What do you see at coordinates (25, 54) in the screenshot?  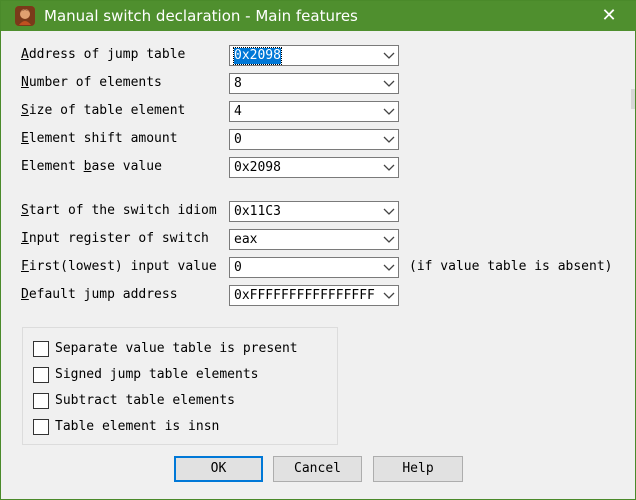 I see `access-key: A` at bounding box center [25, 54].